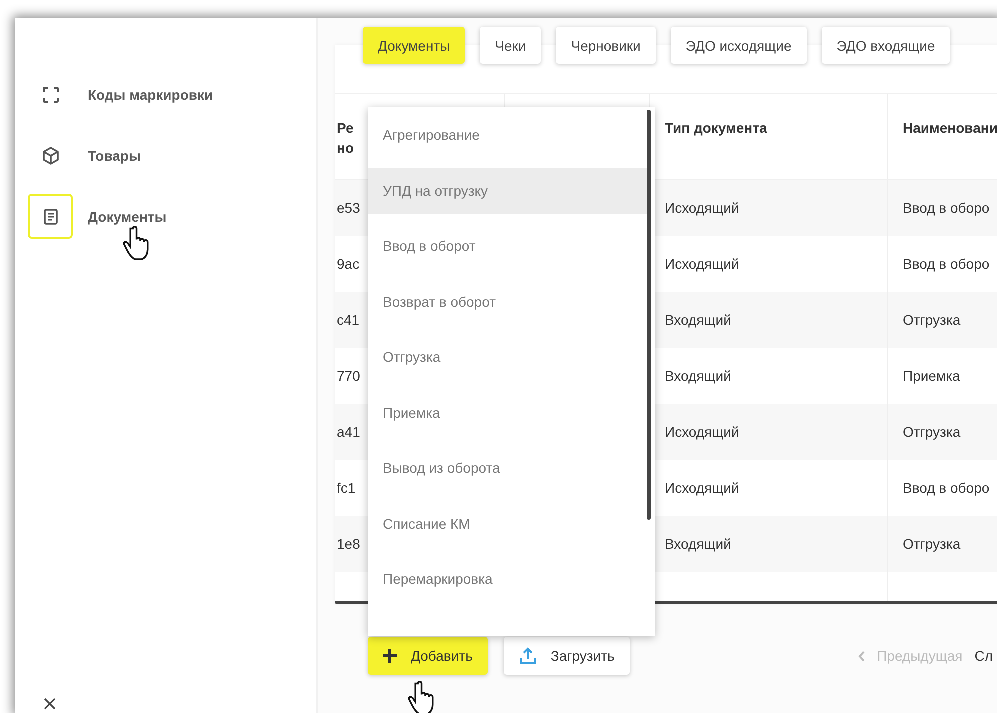 This screenshot has height=713, width=997. Describe the element at coordinates (127, 216) in the screenshot. I see `nav-item: Документы` at that location.